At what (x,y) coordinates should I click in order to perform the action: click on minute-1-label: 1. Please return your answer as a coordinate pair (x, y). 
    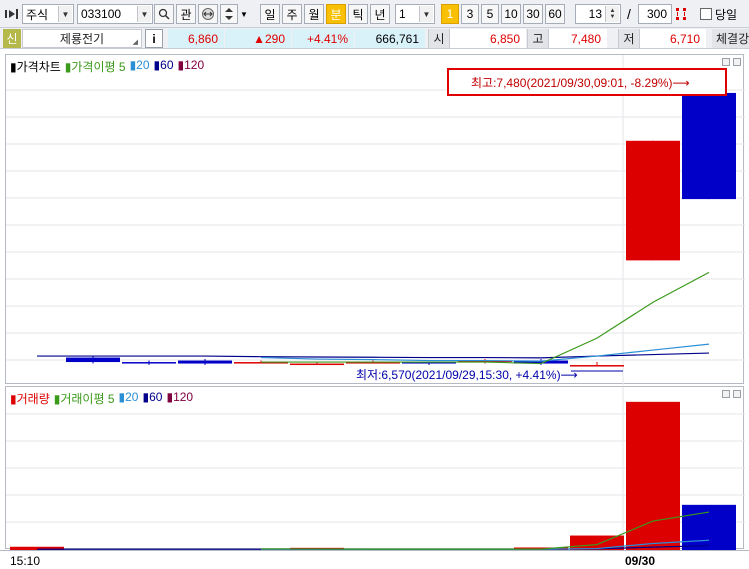
    Looking at the image, I should click on (450, 14).